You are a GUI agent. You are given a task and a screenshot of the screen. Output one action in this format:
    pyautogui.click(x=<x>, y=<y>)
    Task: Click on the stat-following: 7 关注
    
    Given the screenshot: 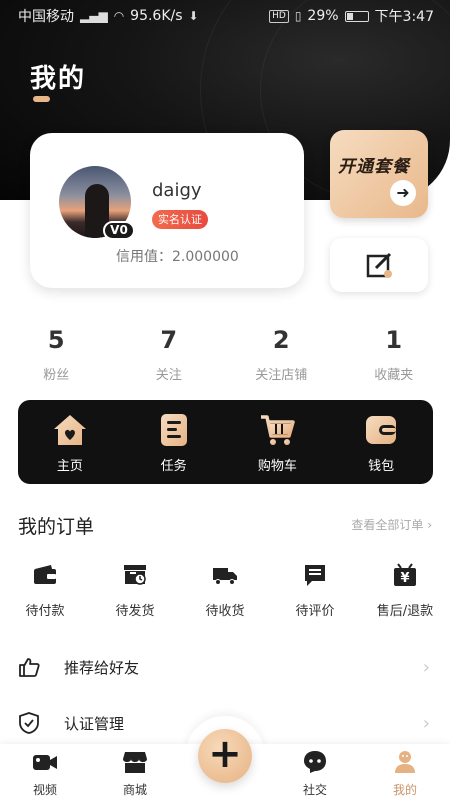 What is the action you would take?
    pyautogui.click(x=169, y=354)
    